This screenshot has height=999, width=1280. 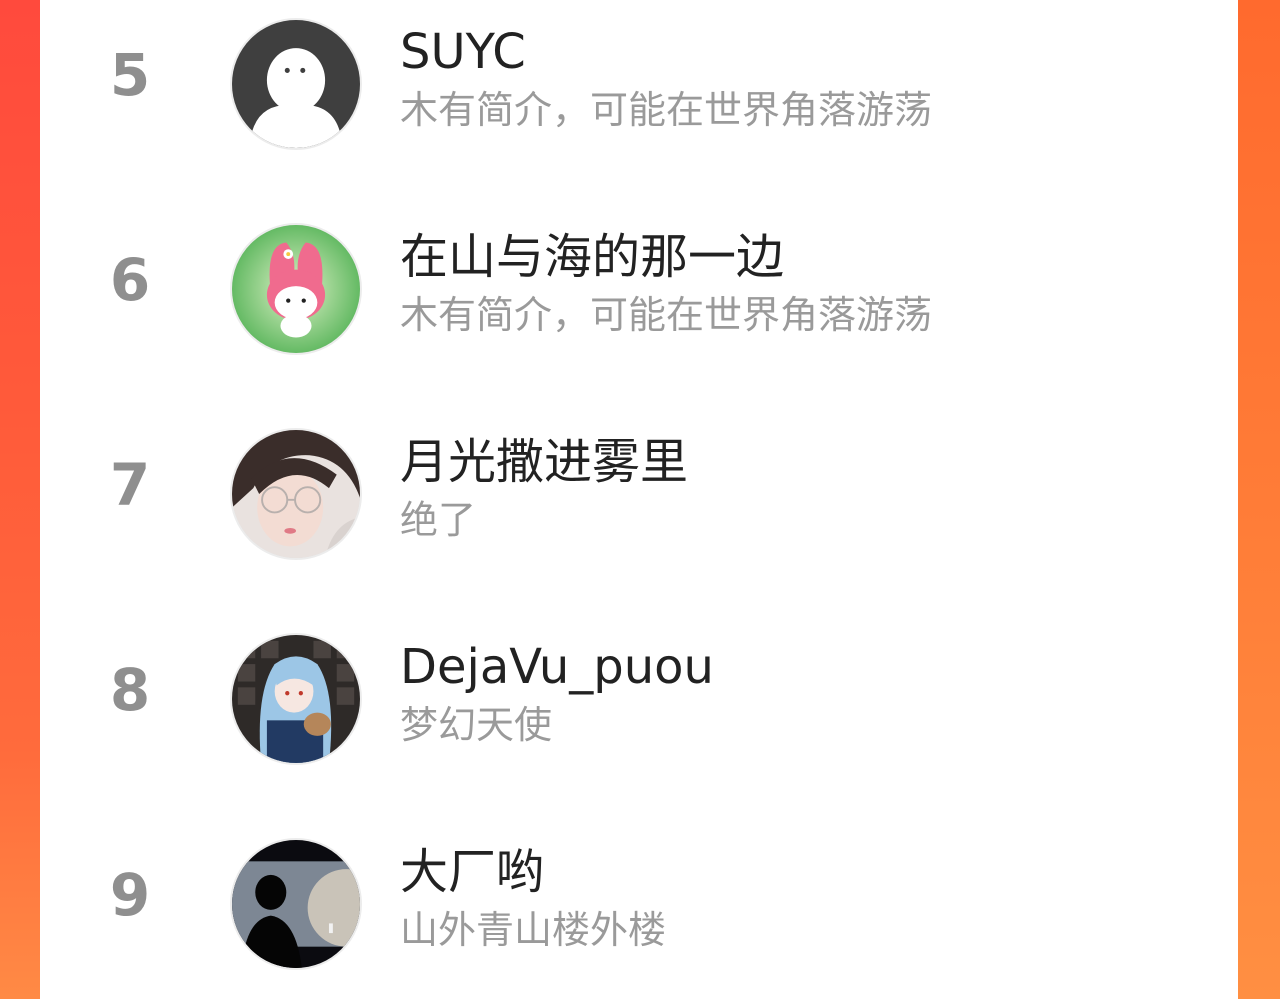 What do you see at coordinates (639, 84) in the screenshot?
I see `ranking-row: 5 SUYC 木有简介，可能在世界角落游荡` at bounding box center [639, 84].